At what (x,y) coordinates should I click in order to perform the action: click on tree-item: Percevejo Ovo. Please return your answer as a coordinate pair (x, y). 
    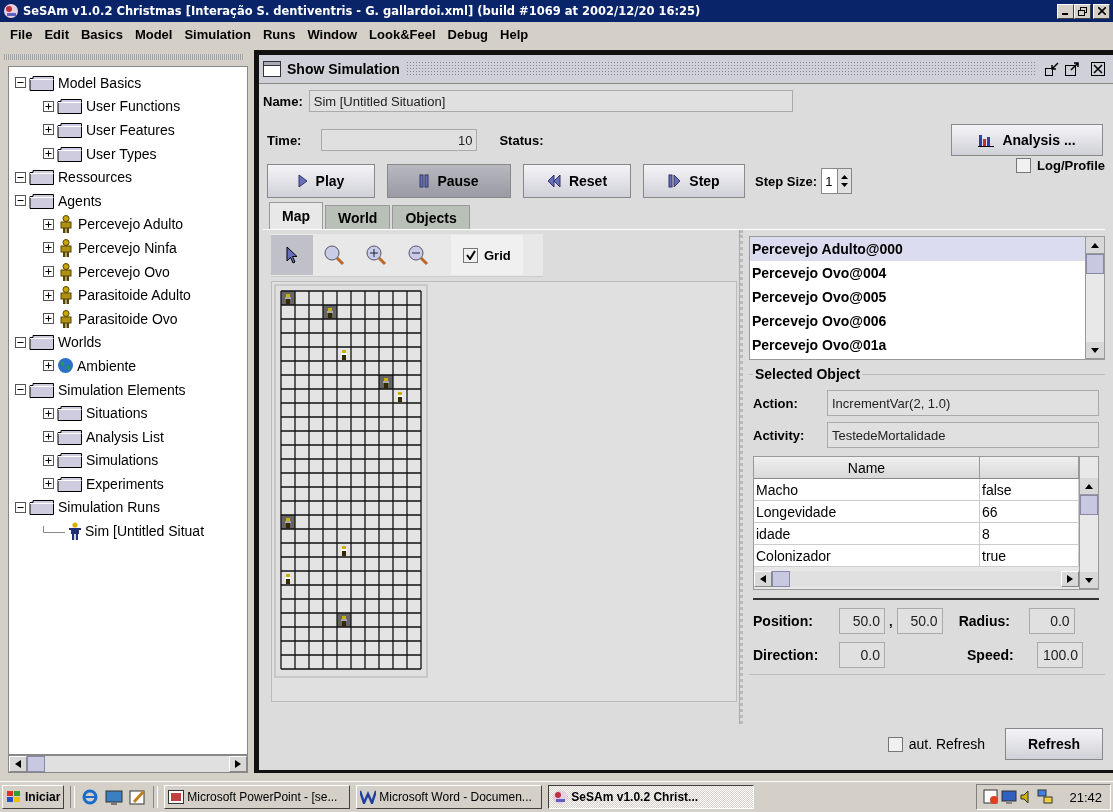
    Looking at the image, I should click on (124, 271).